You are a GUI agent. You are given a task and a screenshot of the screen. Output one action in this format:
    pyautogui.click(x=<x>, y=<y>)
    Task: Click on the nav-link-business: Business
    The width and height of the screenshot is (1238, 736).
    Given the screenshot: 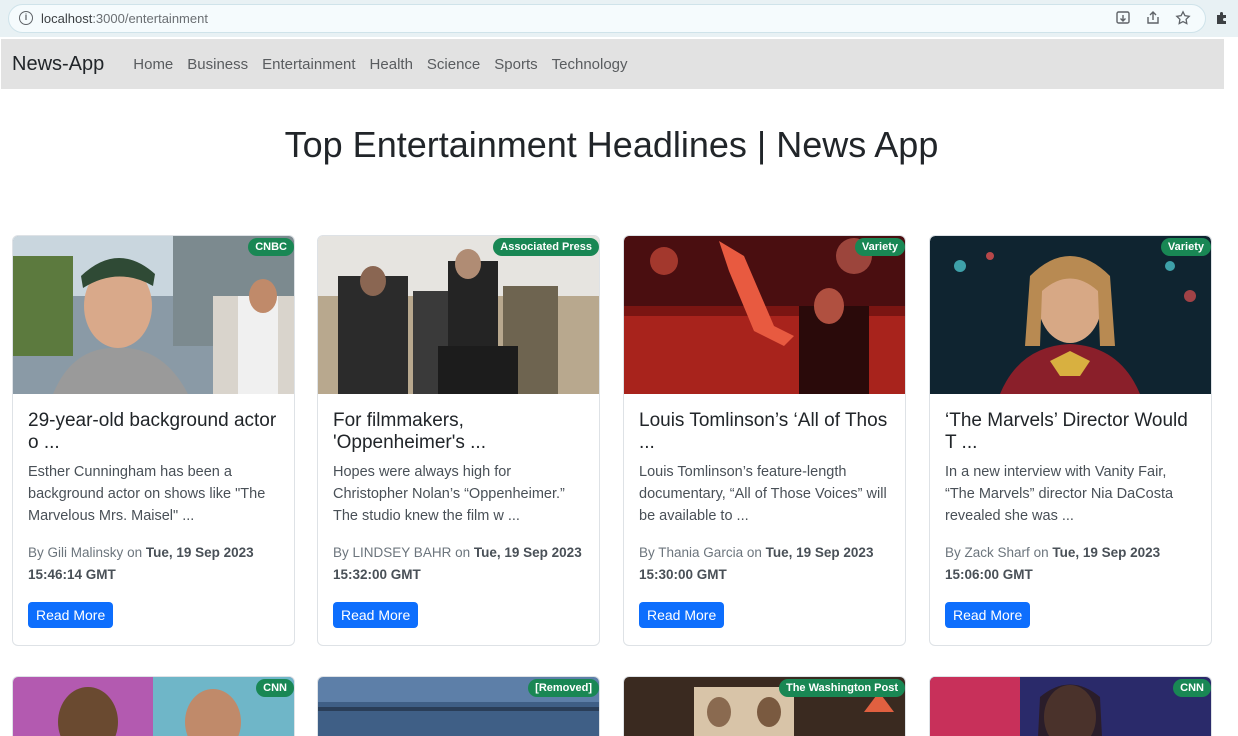 What is the action you would take?
    pyautogui.click(x=217, y=64)
    